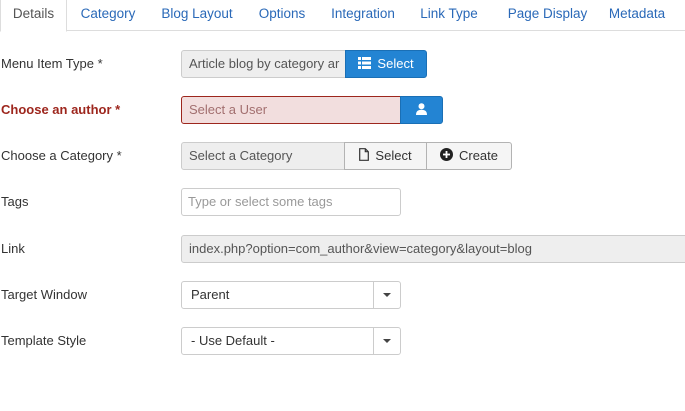 The width and height of the screenshot is (685, 411). I want to click on menu-item-type-select-button: Select, so click(386, 64).